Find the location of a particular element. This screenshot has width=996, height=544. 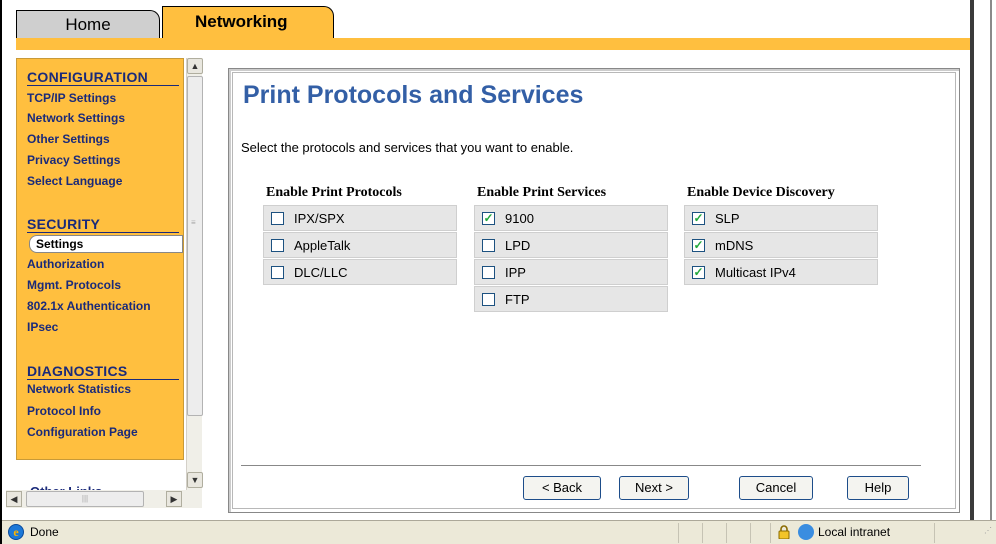

nav-heading-security: SECURITY is located at coordinates (103, 224).